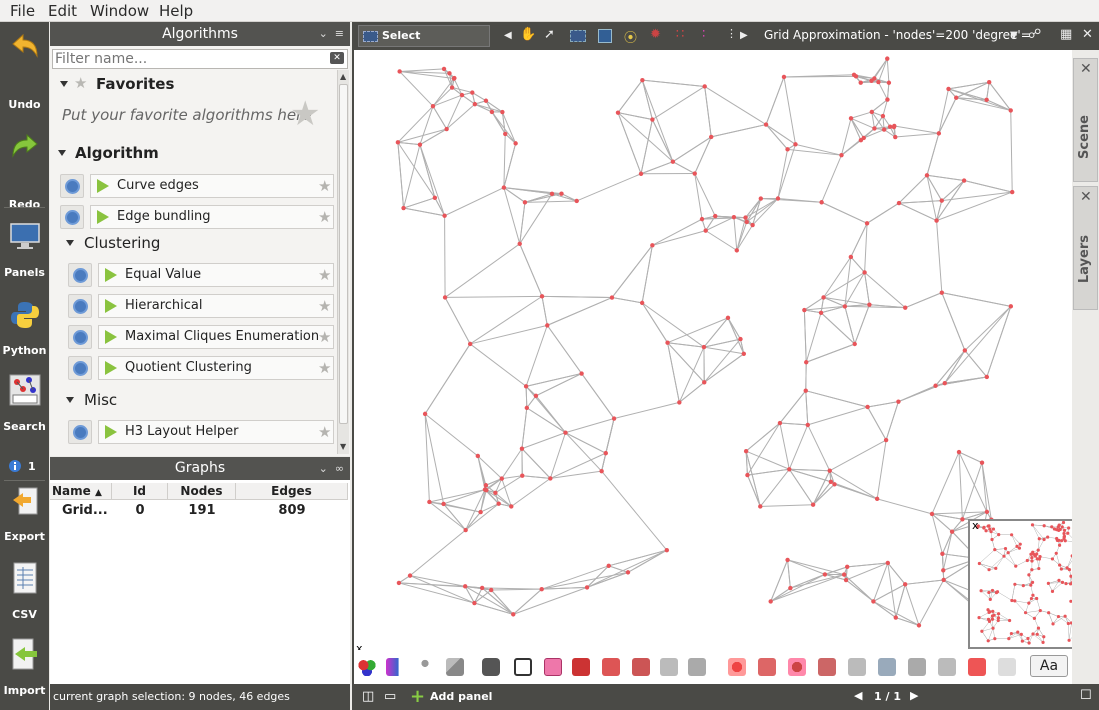 The image size is (1099, 710). I want to click on border-width-icon, so click(827, 667).